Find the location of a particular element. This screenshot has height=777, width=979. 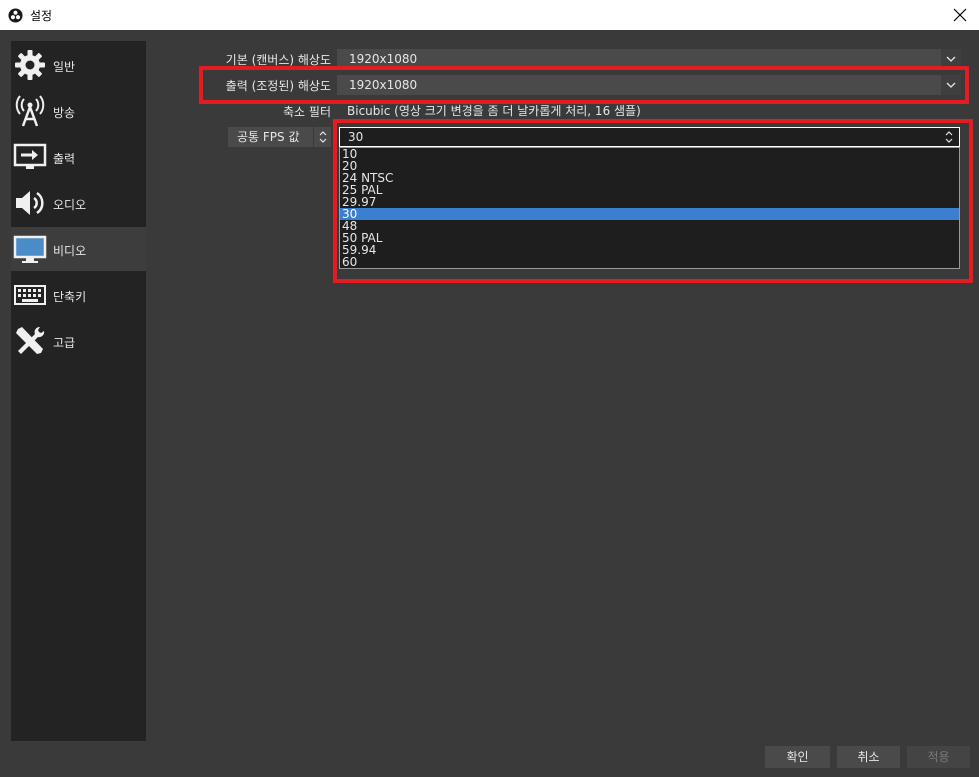

tools-icon is located at coordinates (30, 340).